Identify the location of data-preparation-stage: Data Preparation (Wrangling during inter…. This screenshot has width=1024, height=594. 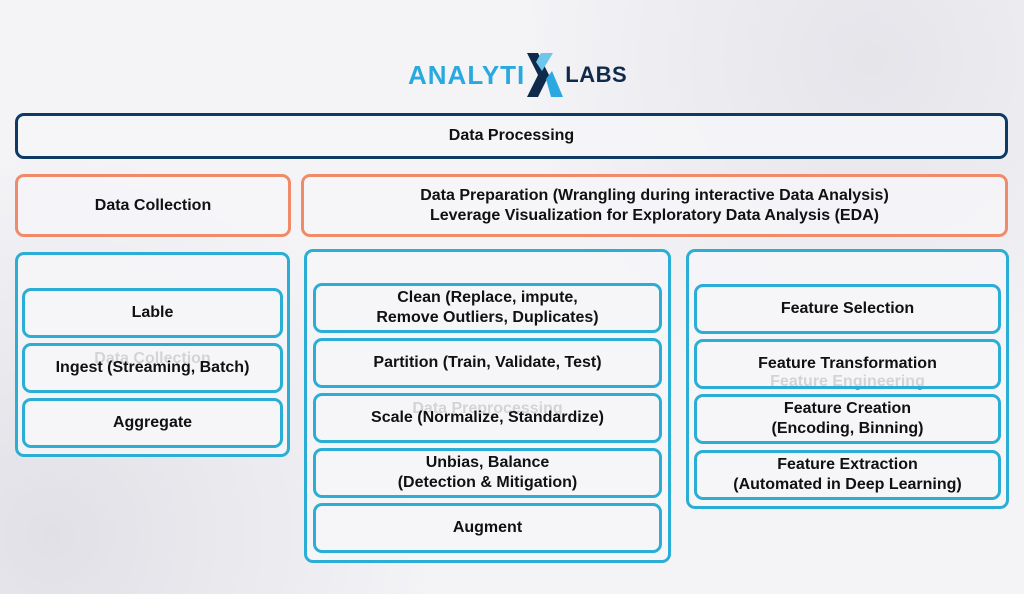
(654, 205).